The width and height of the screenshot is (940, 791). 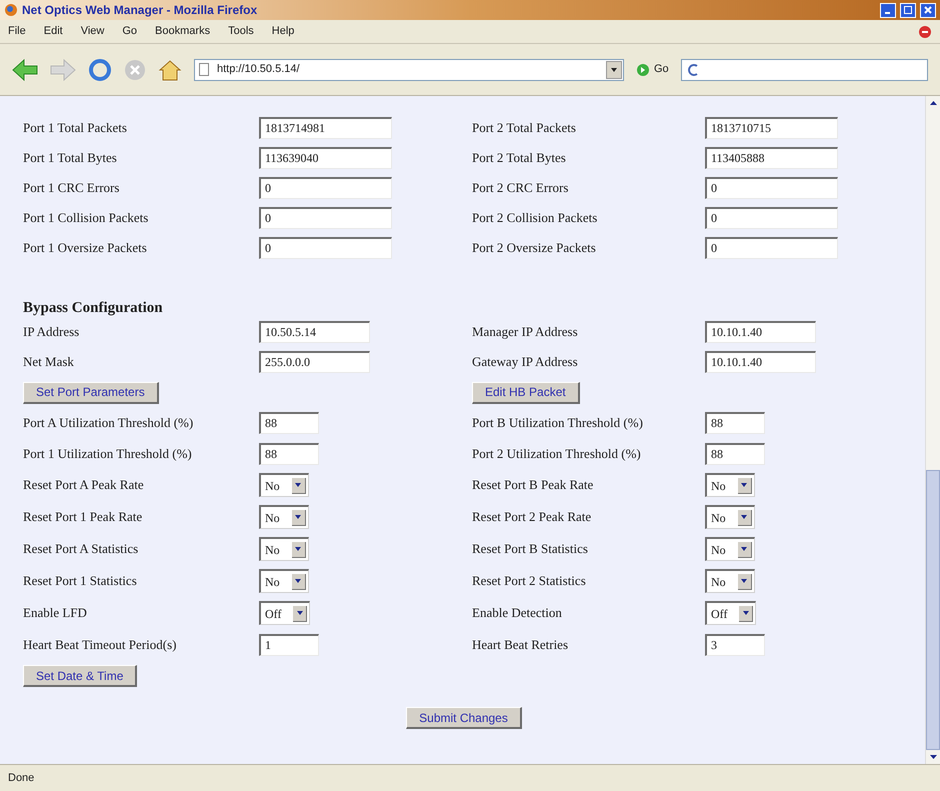 What do you see at coordinates (325, 158) in the screenshot?
I see `text-field: 113639040` at bounding box center [325, 158].